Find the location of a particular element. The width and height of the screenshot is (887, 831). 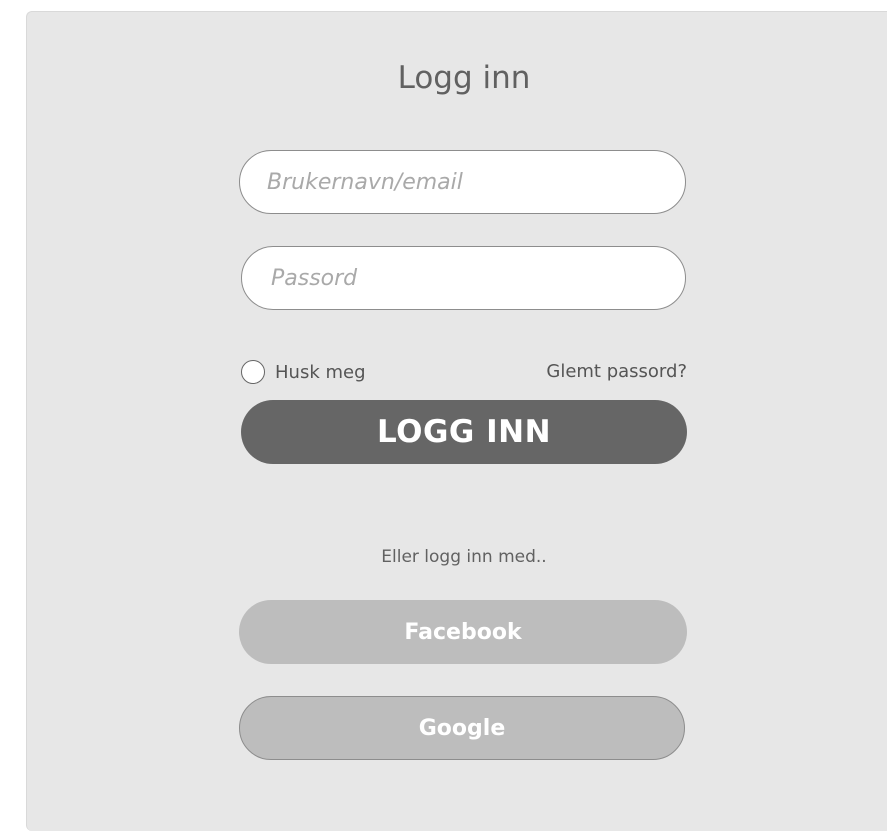

page-title: Logg inn is located at coordinates (464, 78).